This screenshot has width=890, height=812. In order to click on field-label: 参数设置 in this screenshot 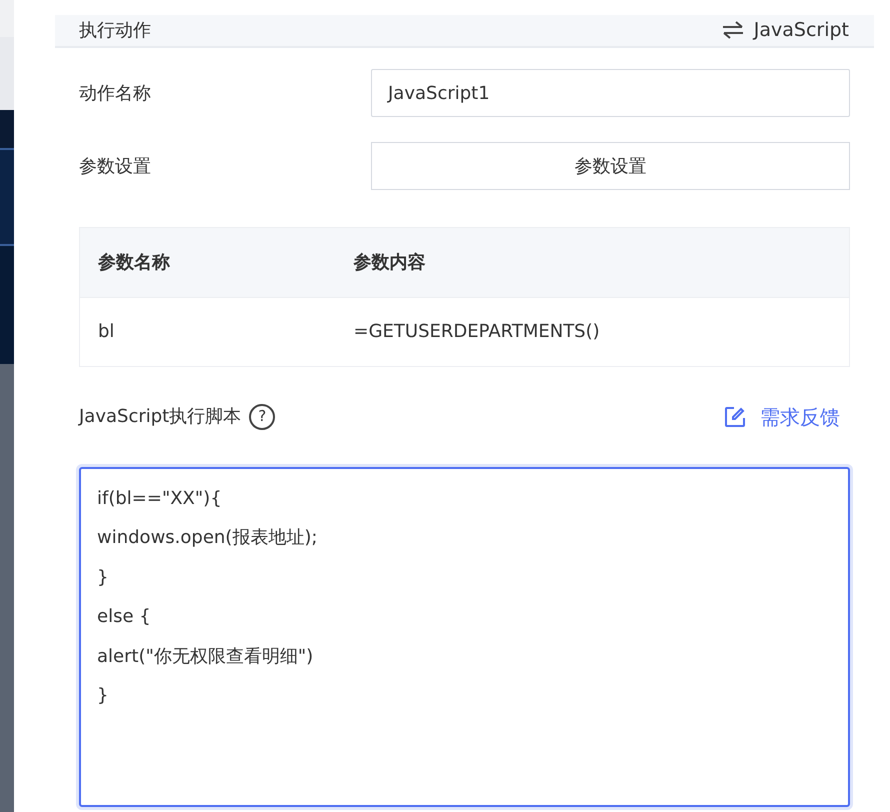, I will do `click(115, 166)`.